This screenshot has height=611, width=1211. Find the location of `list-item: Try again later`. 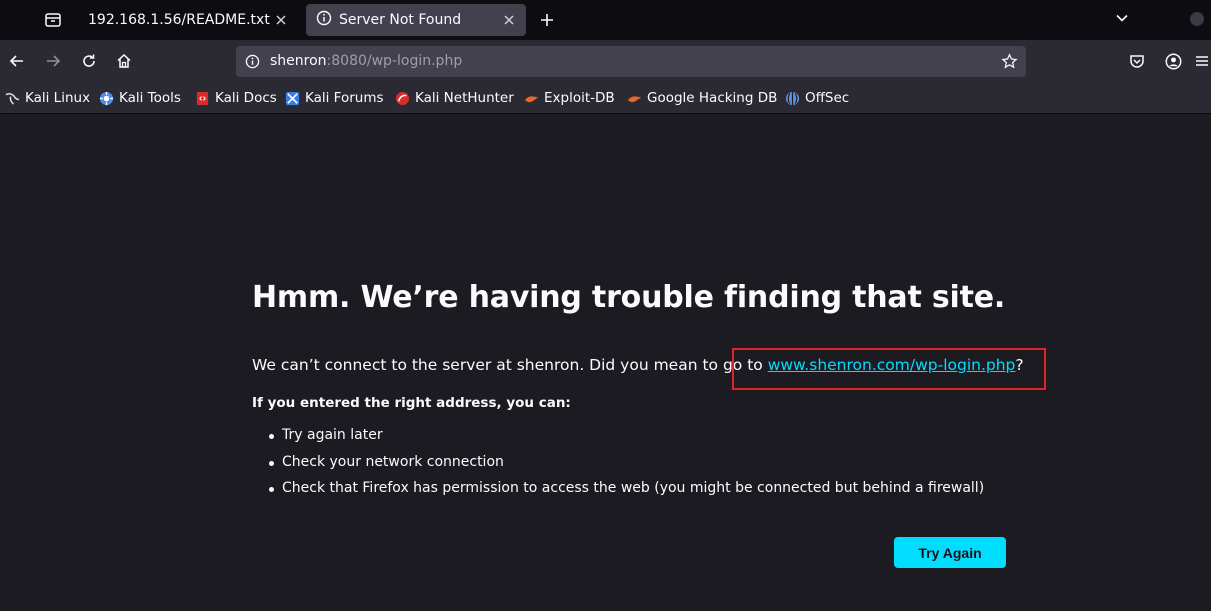

list-item: Try again later is located at coordinates (625, 440).